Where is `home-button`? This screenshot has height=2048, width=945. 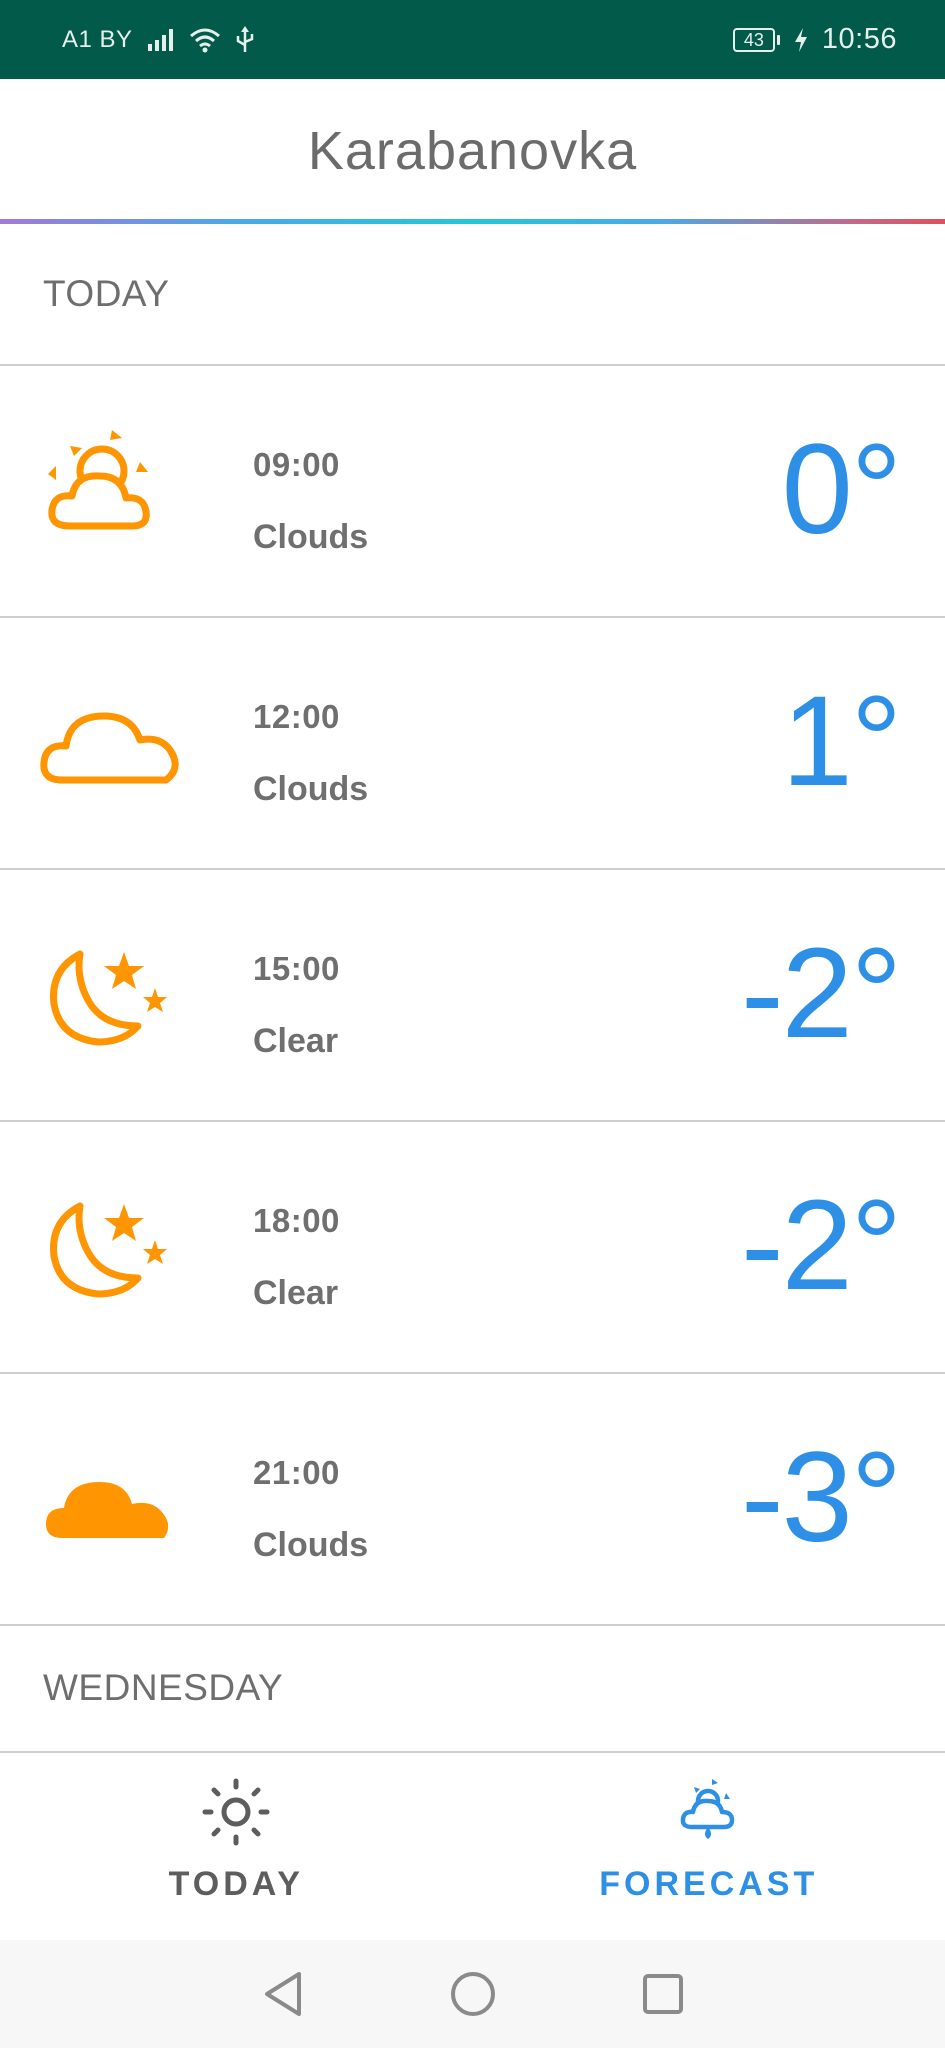
home-button is located at coordinates (473, 1994).